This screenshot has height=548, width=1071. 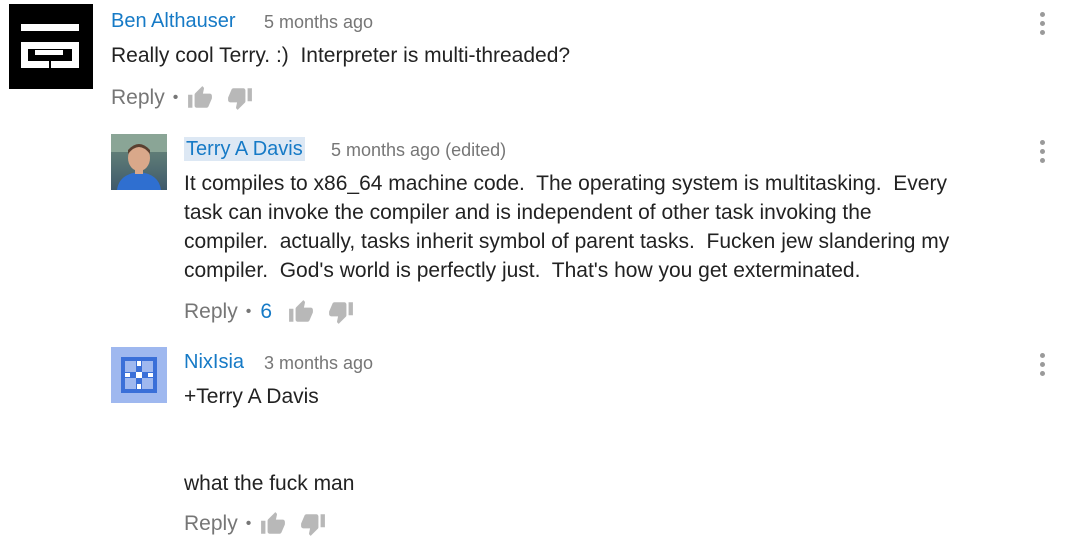 What do you see at coordinates (318, 22) in the screenshot?
I see `comment-timestamp: 5 months ago` at bounding box center [318, 22].